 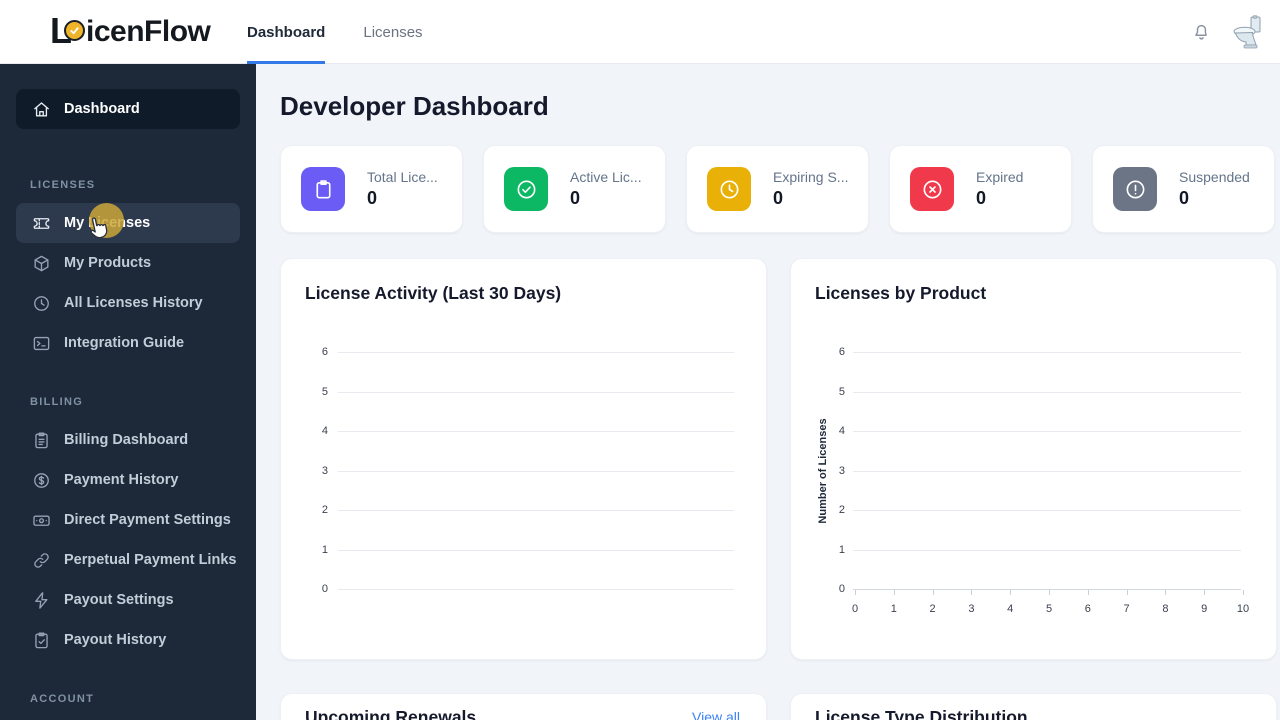 What do you see at coordinates (335, 32) in the screenshot?
I see `header-tabs: Dashboard Licenses` at bounding box center [335, 32].